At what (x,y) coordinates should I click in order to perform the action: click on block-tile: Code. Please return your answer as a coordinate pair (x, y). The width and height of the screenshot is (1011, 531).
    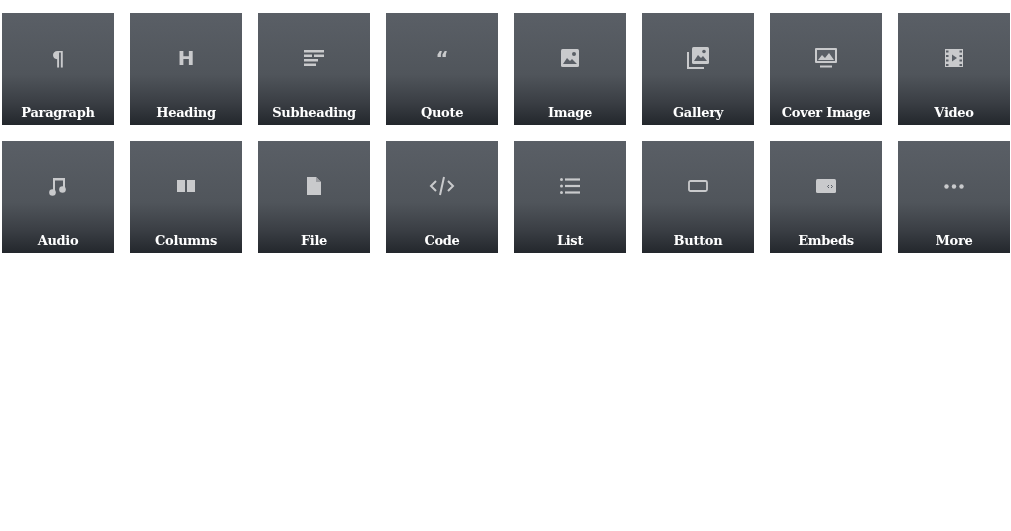
    Looking at the image, I should click on (442, 197).